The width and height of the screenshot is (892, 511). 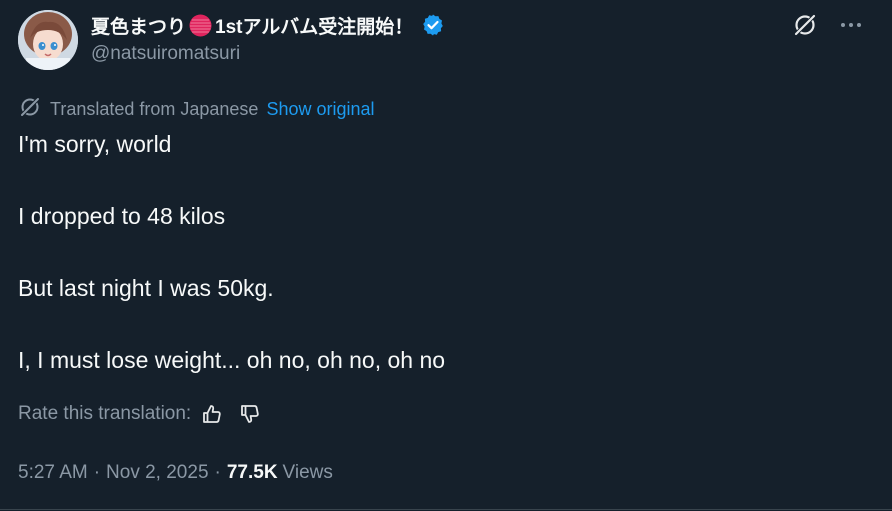 What do you see at coordinates (105, 413) in the screenshot?
I see `rate-translation-label: Rate this translation:` at bounding box center [105, 413].